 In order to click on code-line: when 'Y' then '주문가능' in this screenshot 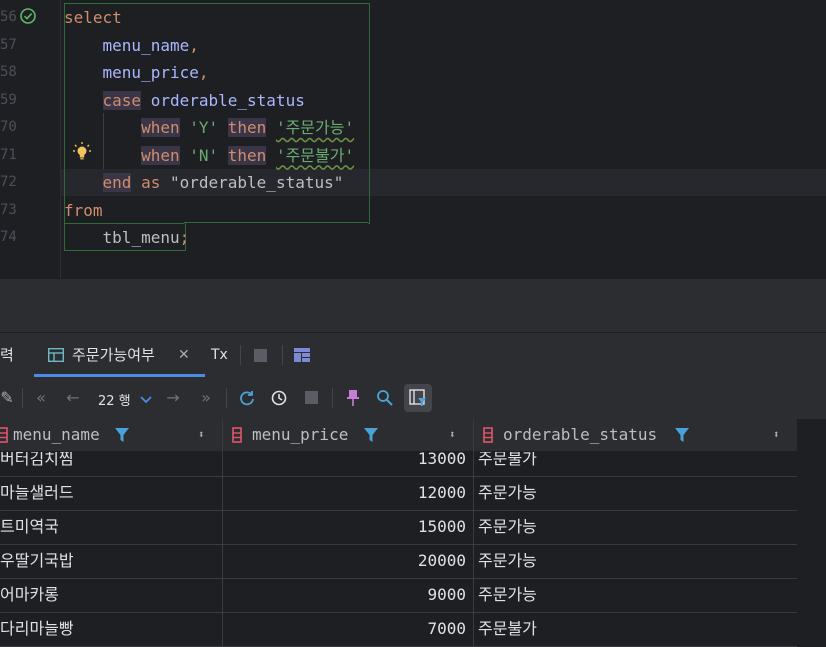, I will do `click(209, 128)`.